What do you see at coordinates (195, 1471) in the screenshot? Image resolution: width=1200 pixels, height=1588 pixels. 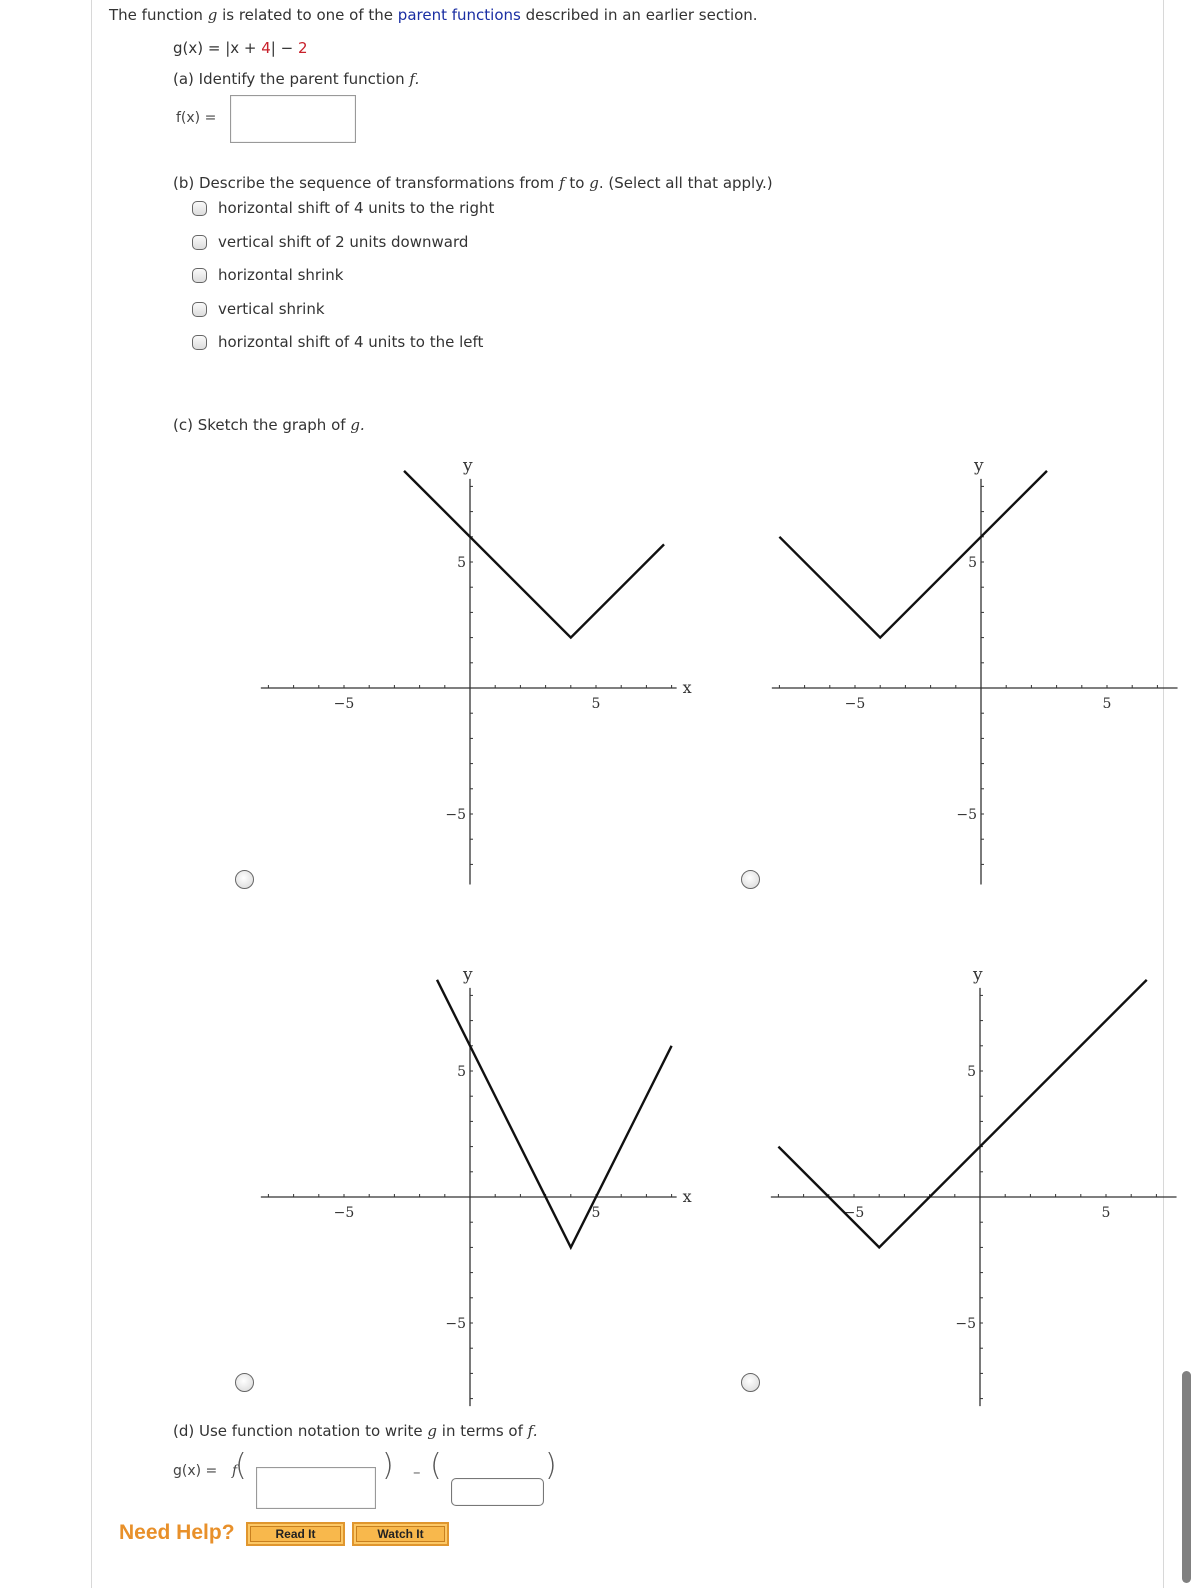 I see `gx-label: g(x) =` at bounding box center [195, 1471].